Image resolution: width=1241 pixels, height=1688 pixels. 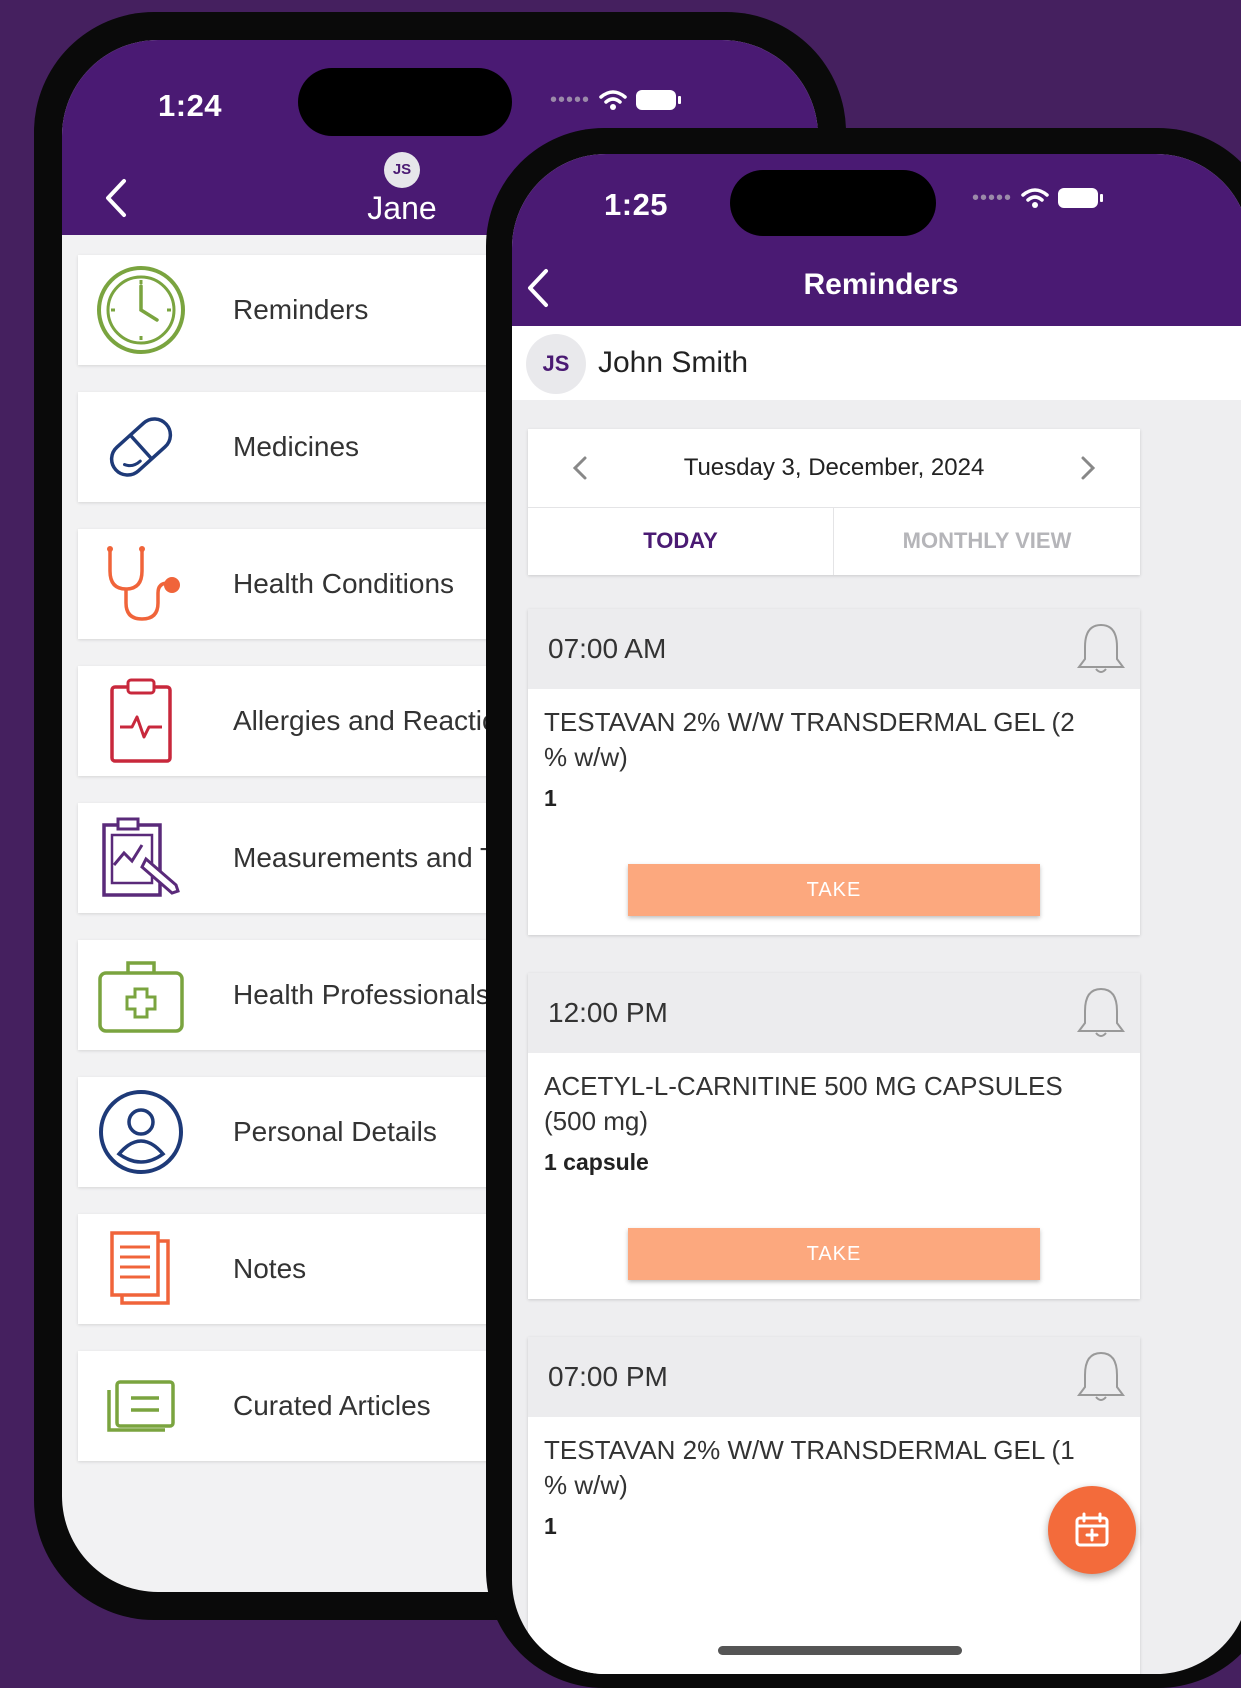 I want to click on page-title: Reminders, so click(x=881, y=284).